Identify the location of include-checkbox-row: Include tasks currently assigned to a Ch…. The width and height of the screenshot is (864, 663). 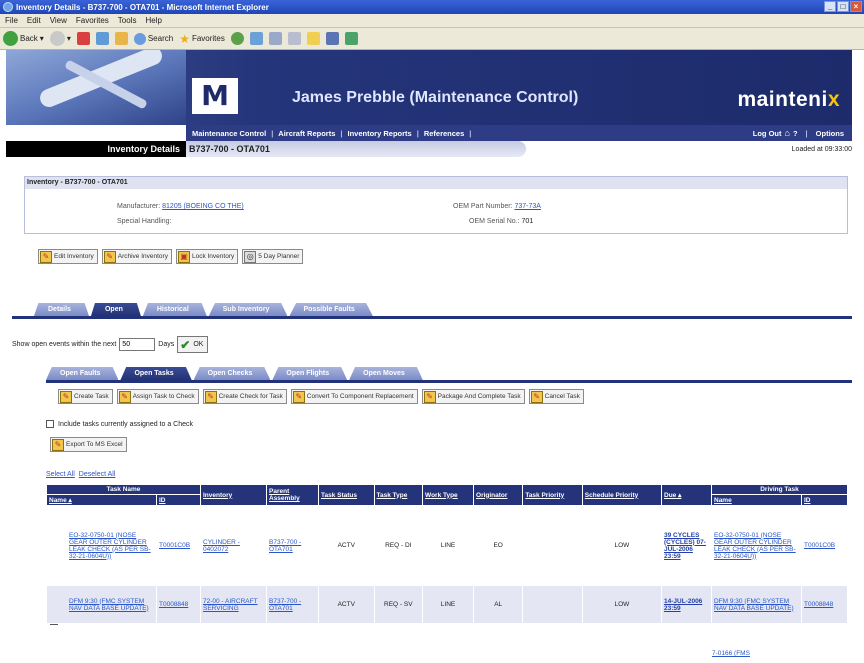
(119, 424).